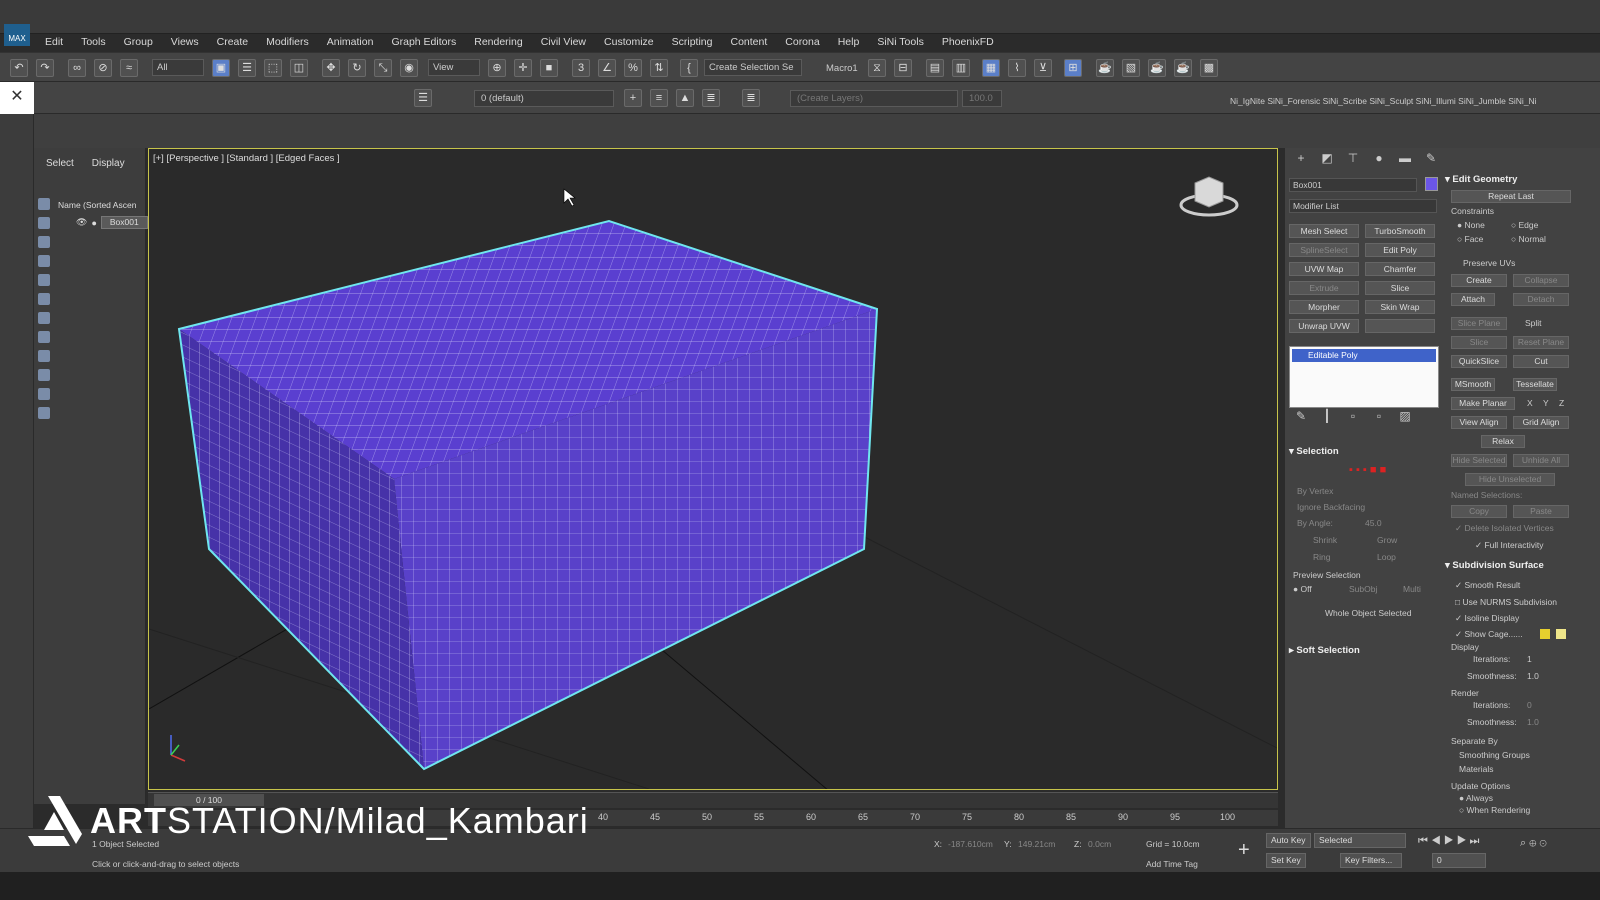  I want to click on redo-icon: ↷, so click(45, 68).